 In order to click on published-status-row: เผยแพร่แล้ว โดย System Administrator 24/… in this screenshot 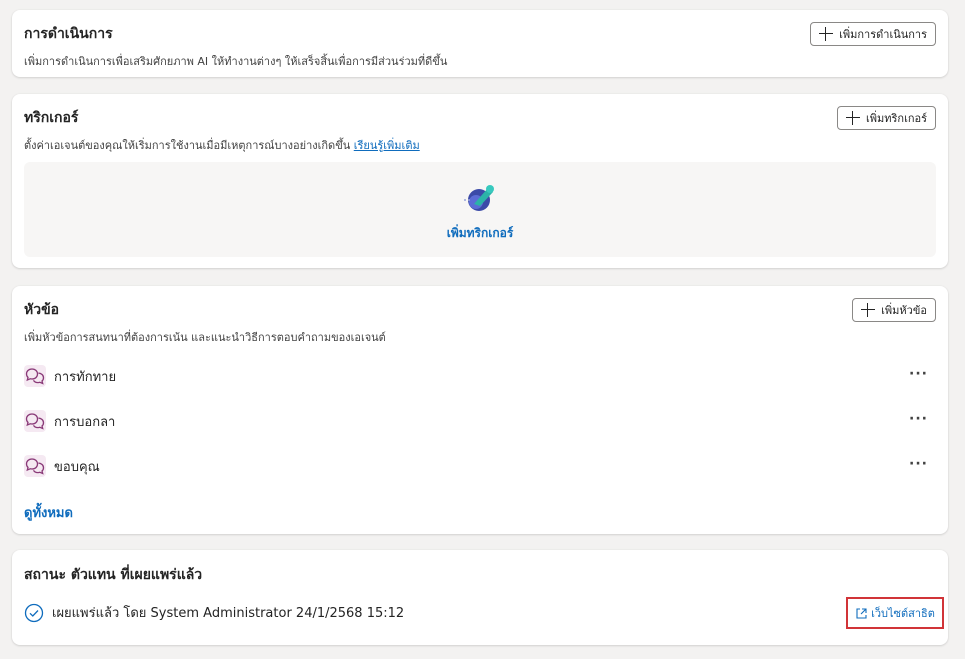, I will do `click(214, 612)`.